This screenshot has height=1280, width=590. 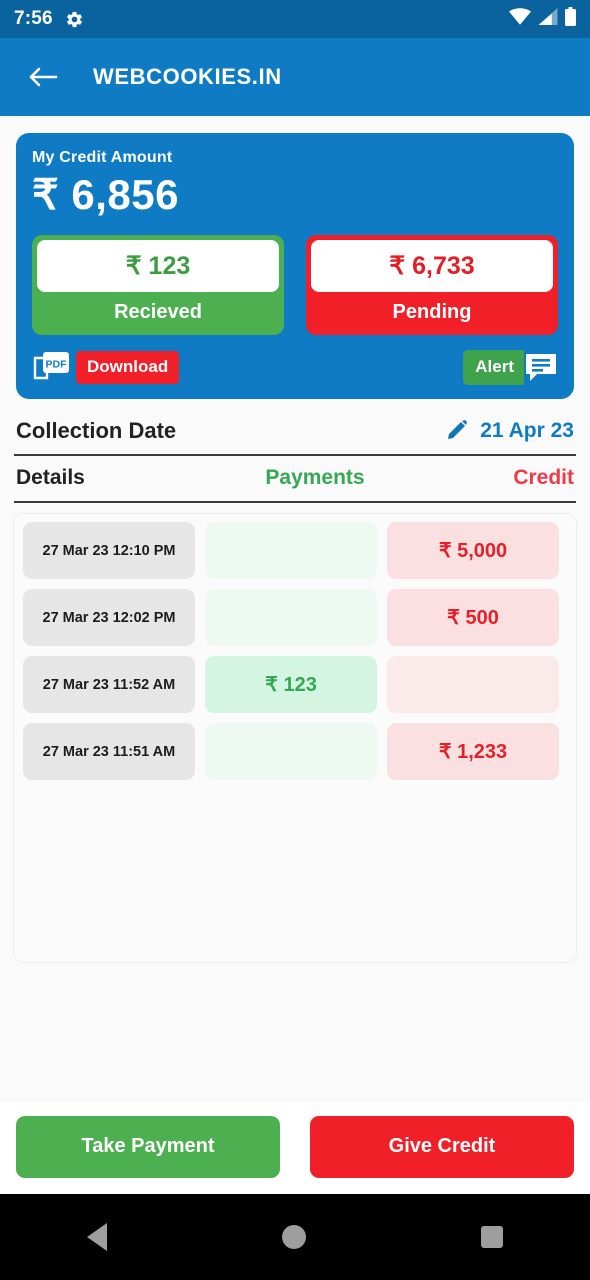 I want to click on collection-date-value: 21 Apr 23, so click(x=527, y=431).